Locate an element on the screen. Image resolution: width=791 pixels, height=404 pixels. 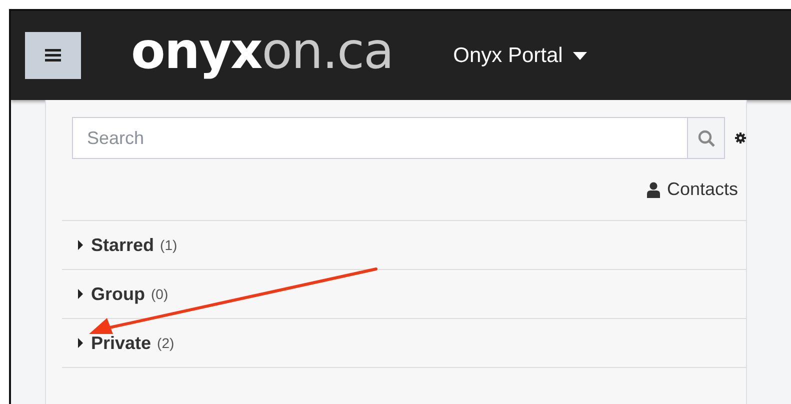
group-row: Group (0) is located at coordinates (404, 294).